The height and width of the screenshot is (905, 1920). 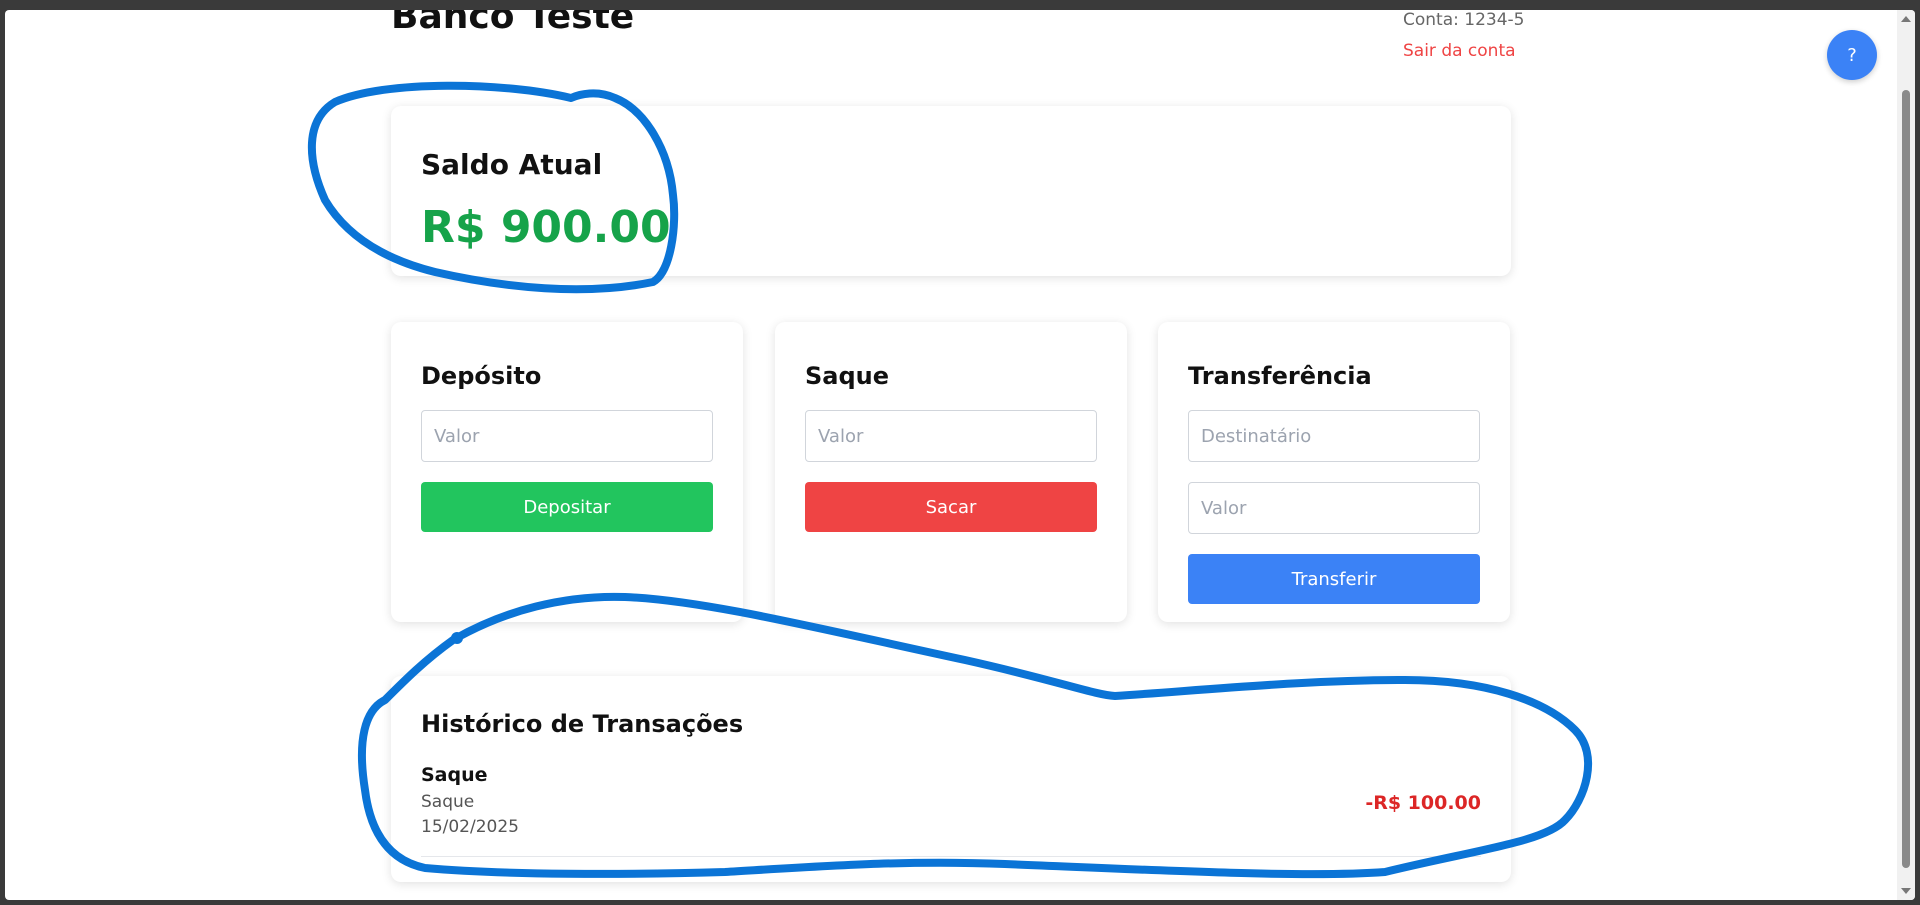 I want to click on scrollbar-thumb, so click(x=1906, y=479).